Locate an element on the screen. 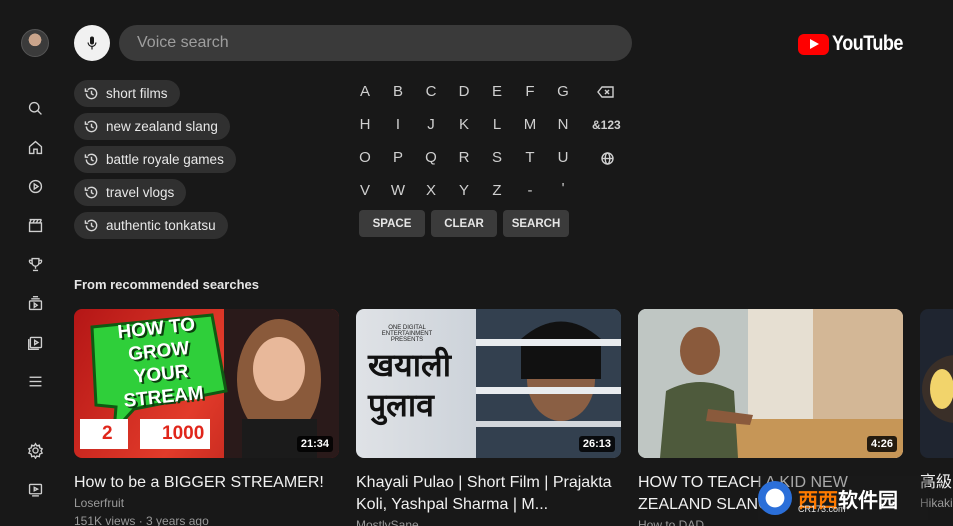  key: Q is located at coordinates (431, 157).